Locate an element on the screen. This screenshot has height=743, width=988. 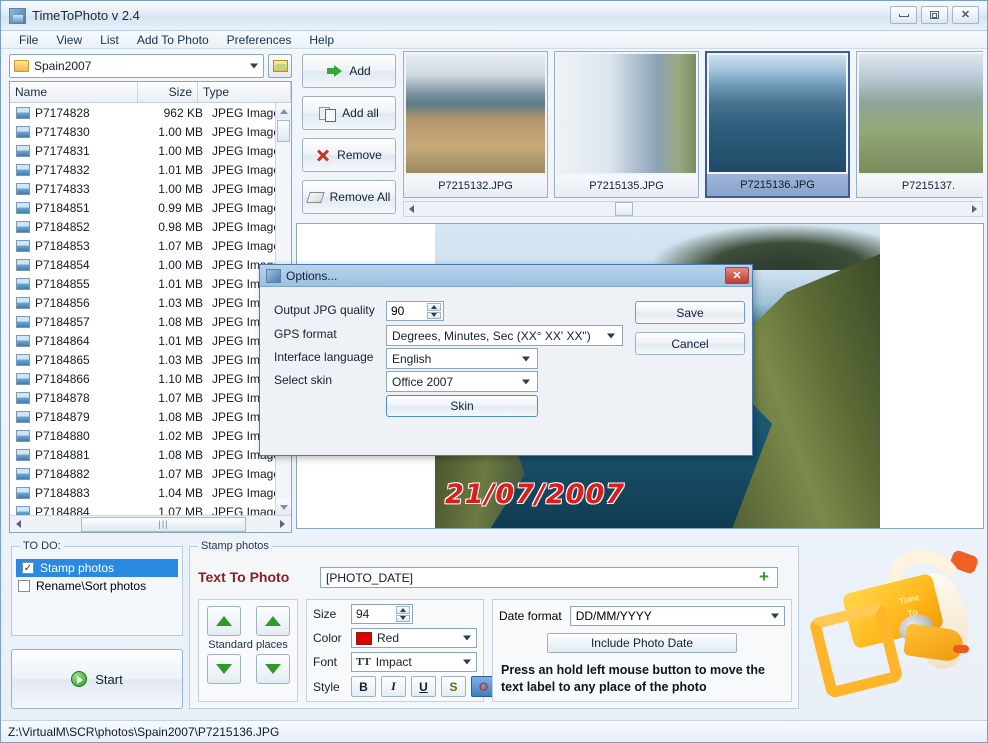
text-to-photo-input: [PHOTO_DATE] + is located at coordinates (549, 577).